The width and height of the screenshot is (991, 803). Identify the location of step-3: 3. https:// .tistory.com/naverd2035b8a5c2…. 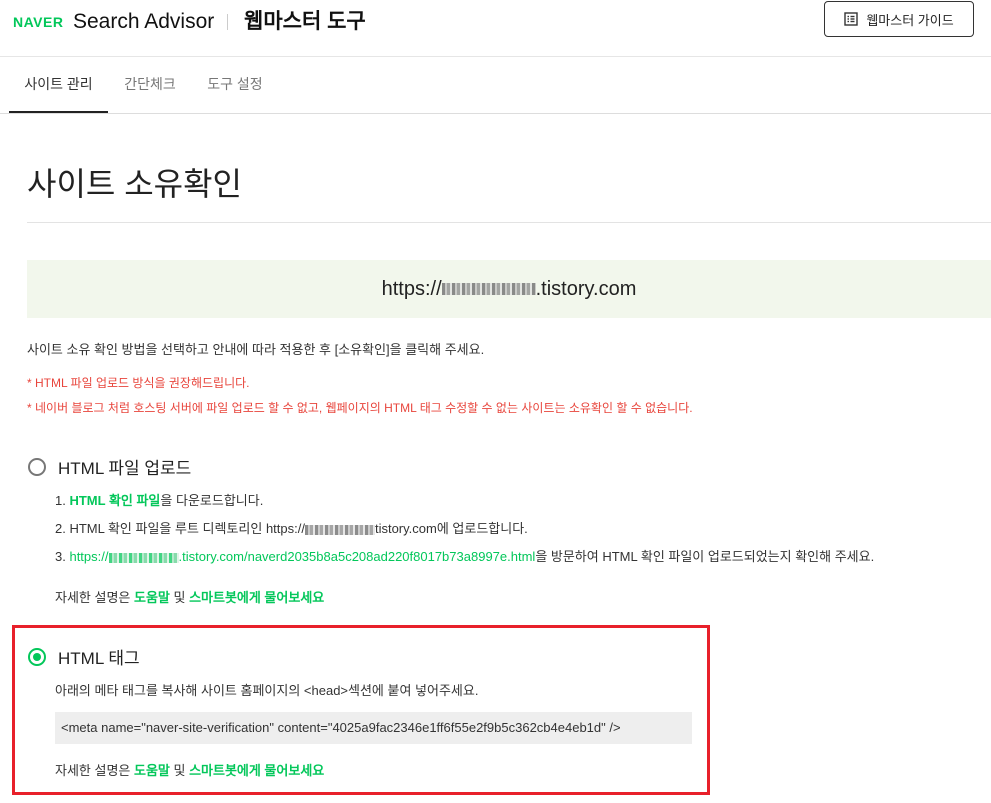
(464, 557).